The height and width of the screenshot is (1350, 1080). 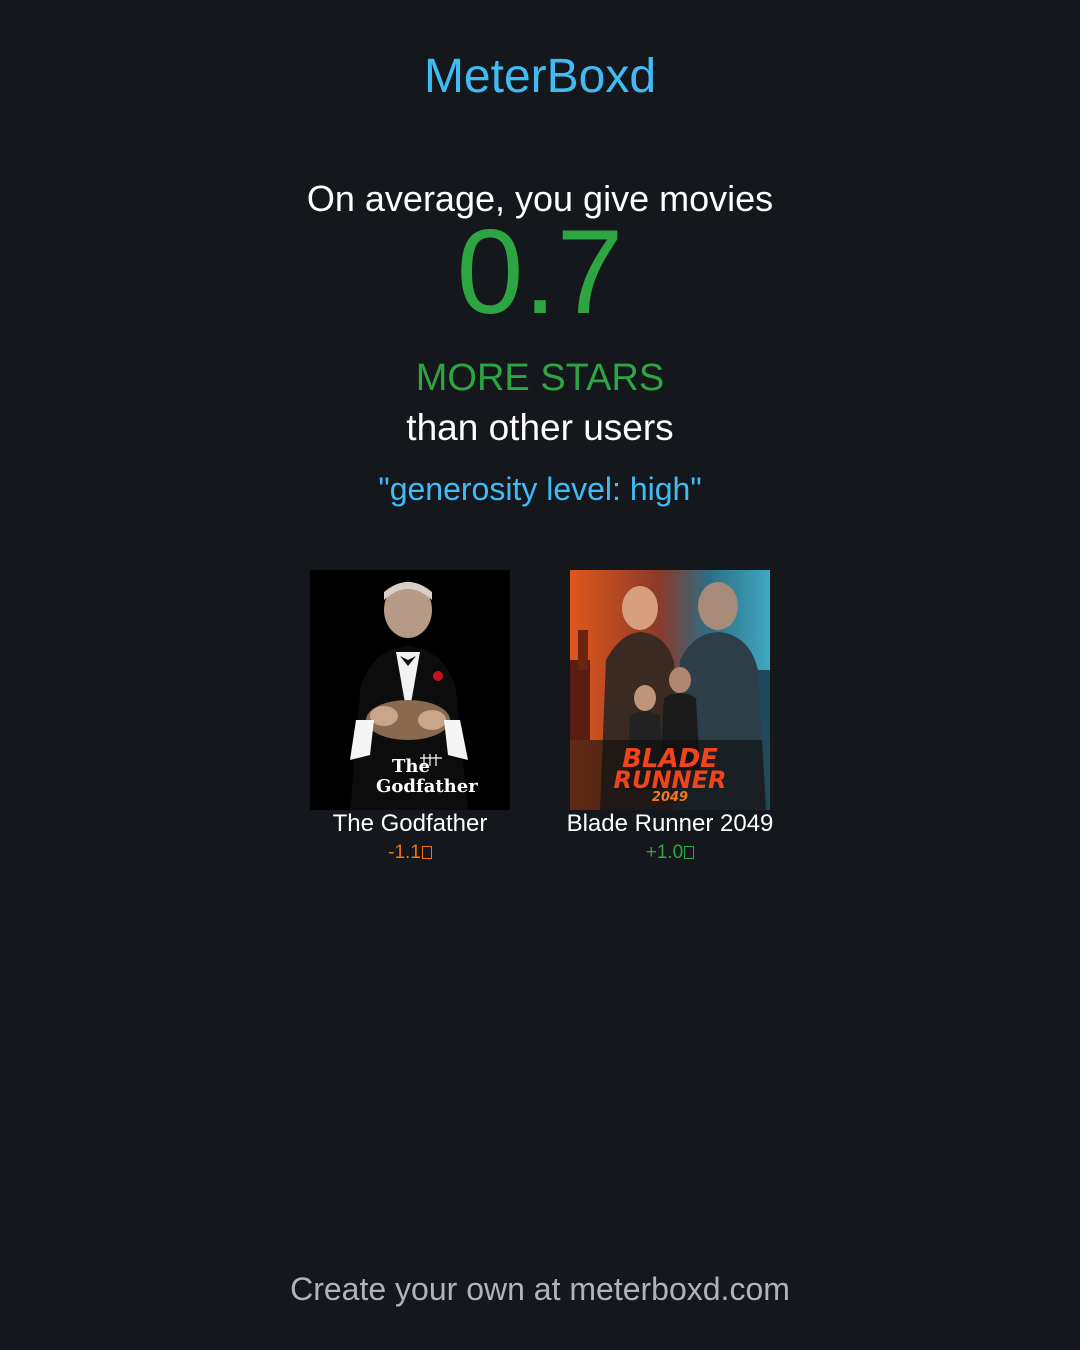 What do you see at coordinates (410, 823) in the screenshot?
I see `movie-title: The Godfather` at bounding box center [410, 823].